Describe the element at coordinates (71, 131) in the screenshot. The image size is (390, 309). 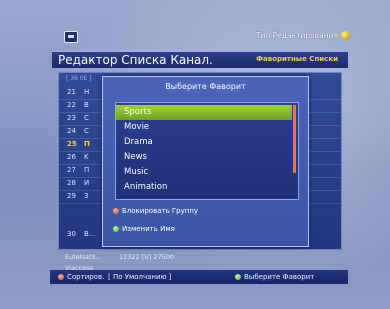
I see `channel-number: 24` at that location.